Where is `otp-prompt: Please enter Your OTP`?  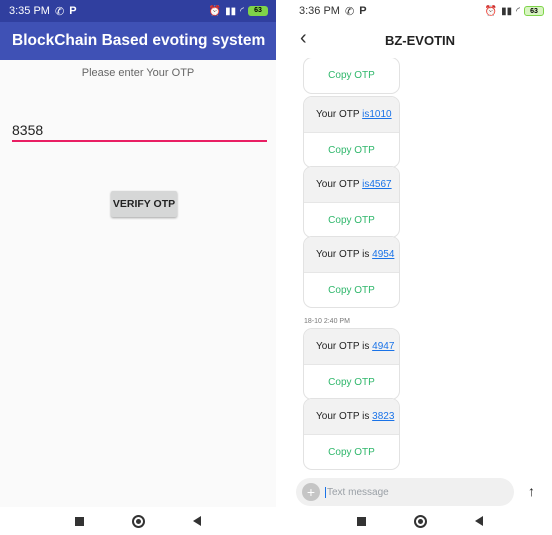 otp-prompt: Please enter Your OTP is located at coordinates (138, 73).